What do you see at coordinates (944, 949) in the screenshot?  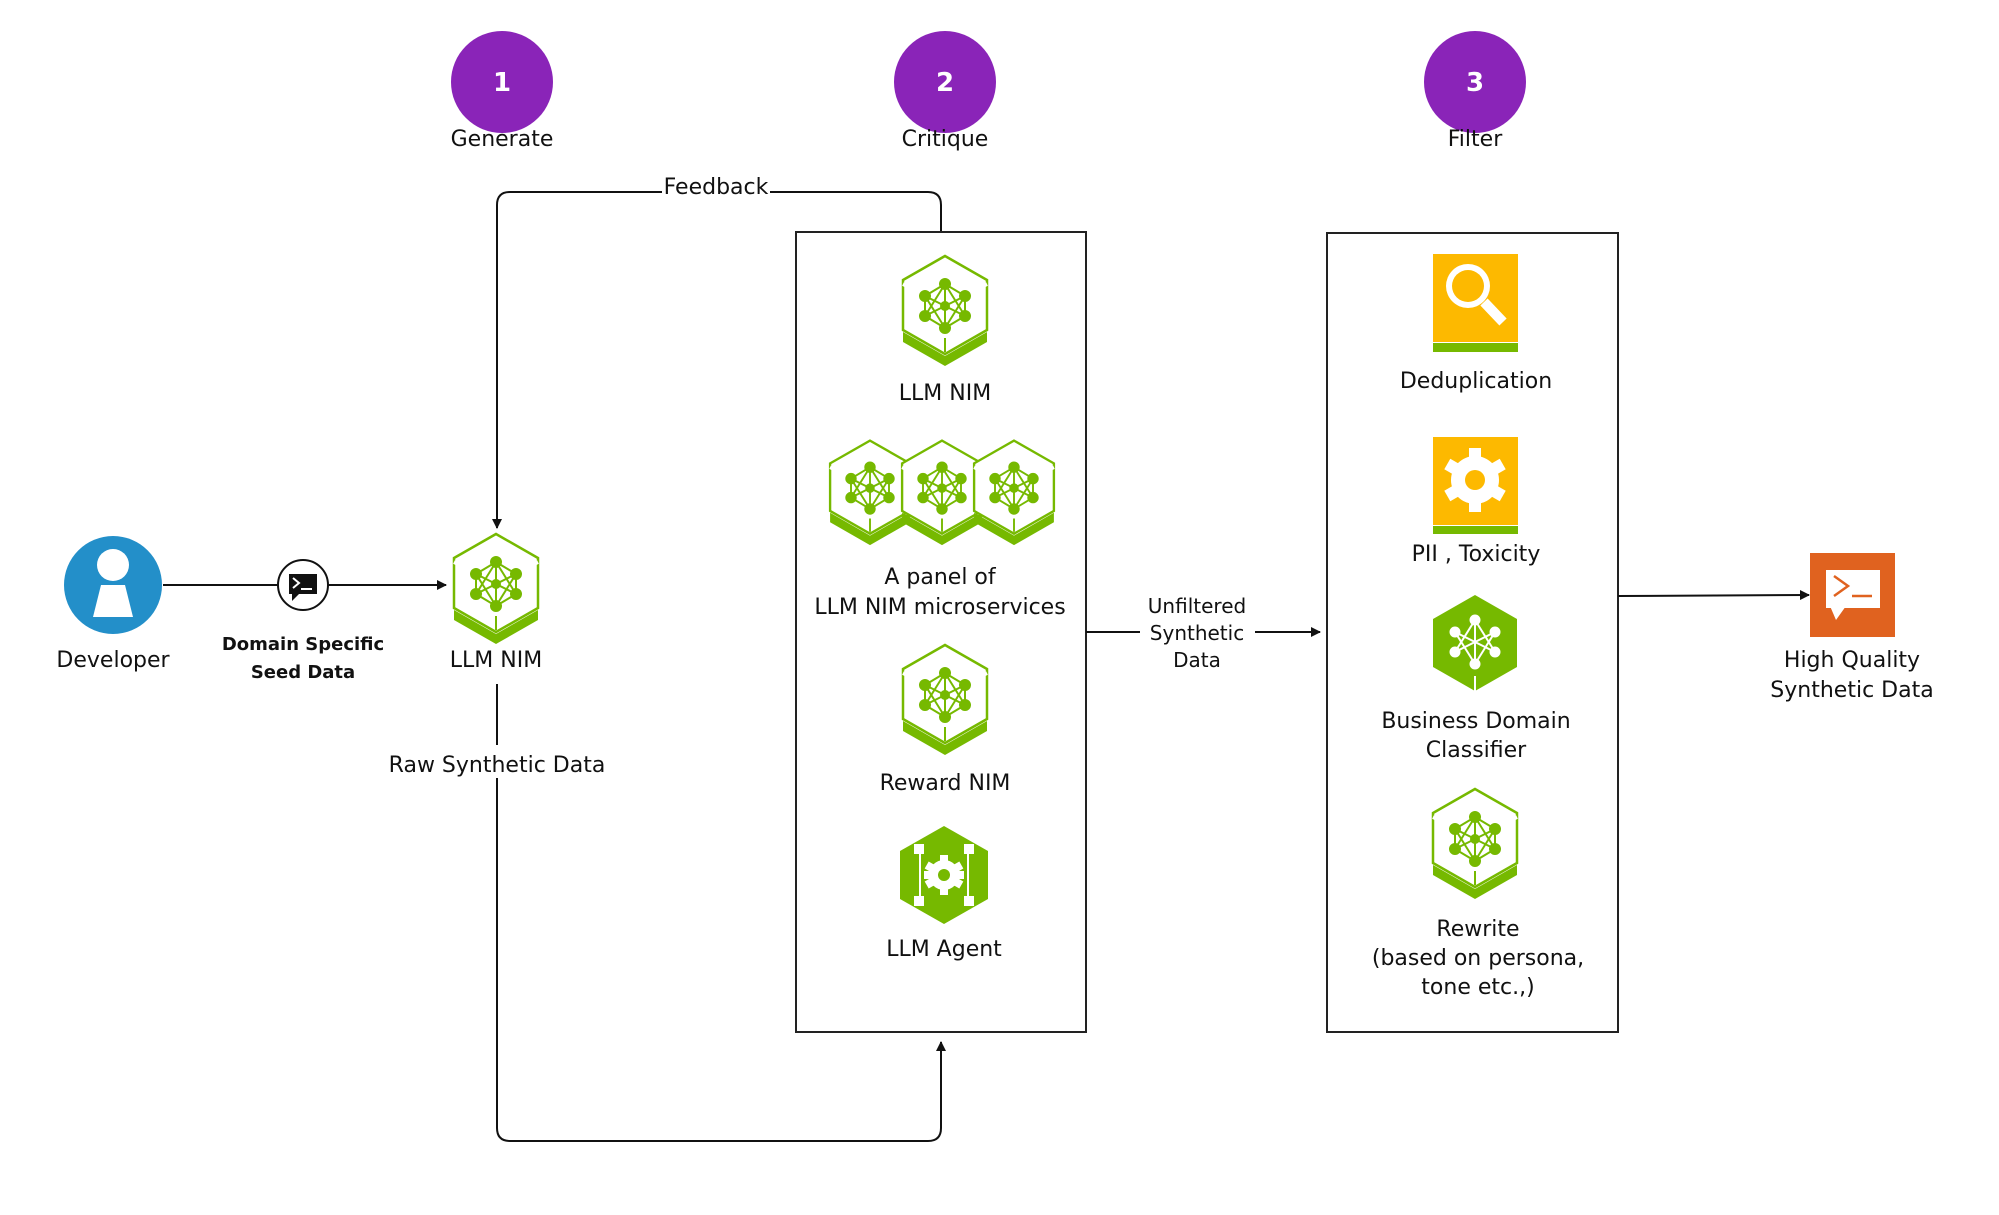 I see `critique-item-label: LLM Agent` at bounding box center [944, 949].